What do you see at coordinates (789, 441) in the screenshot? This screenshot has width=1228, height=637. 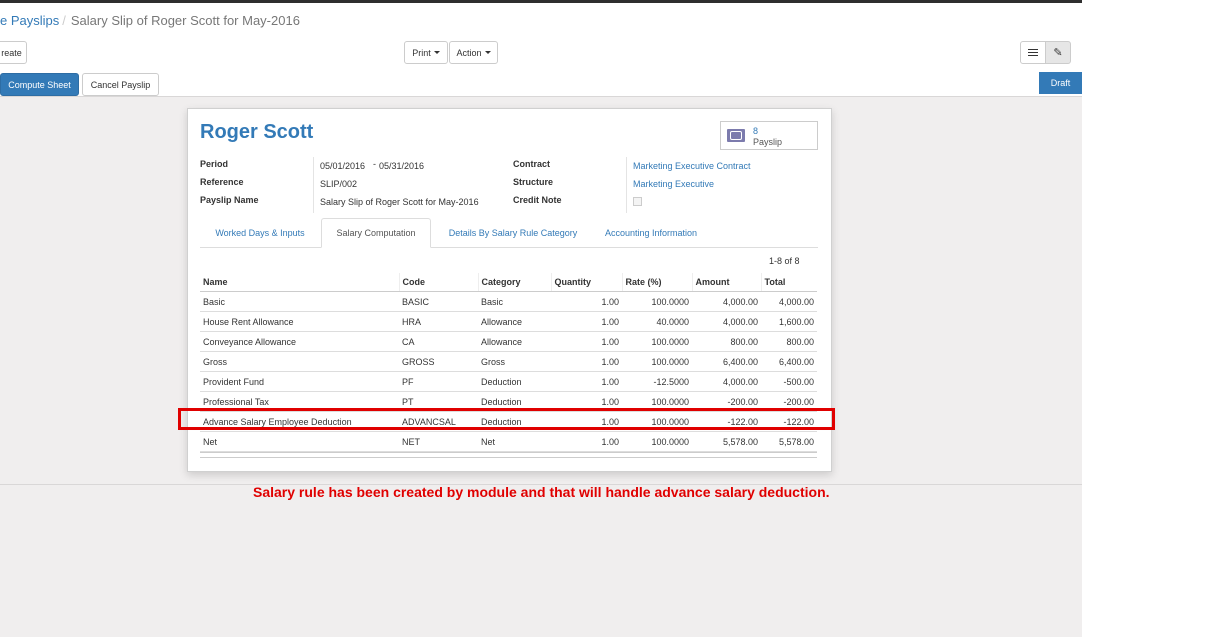 I see `cell-total: 5,578.00` at bounding box center [789, 441].